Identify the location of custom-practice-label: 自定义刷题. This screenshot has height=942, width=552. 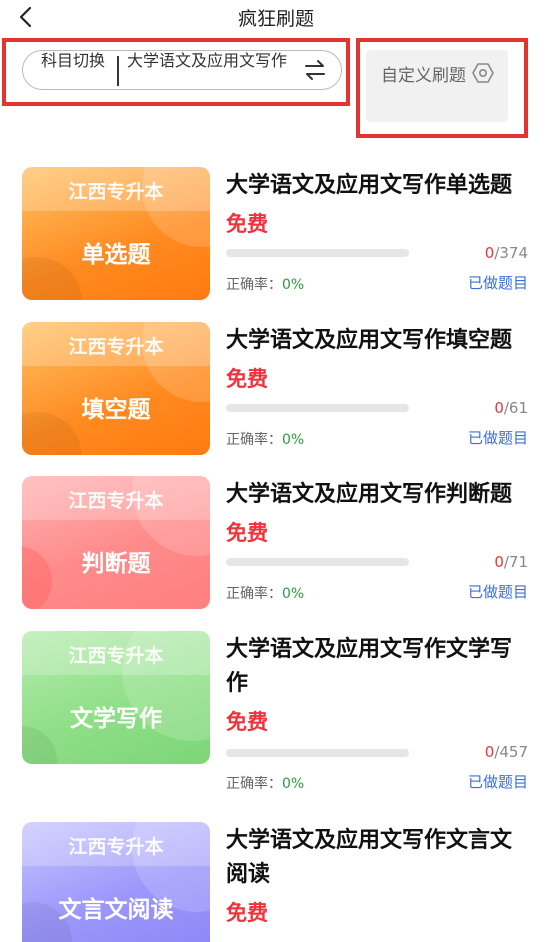
(423, 76).